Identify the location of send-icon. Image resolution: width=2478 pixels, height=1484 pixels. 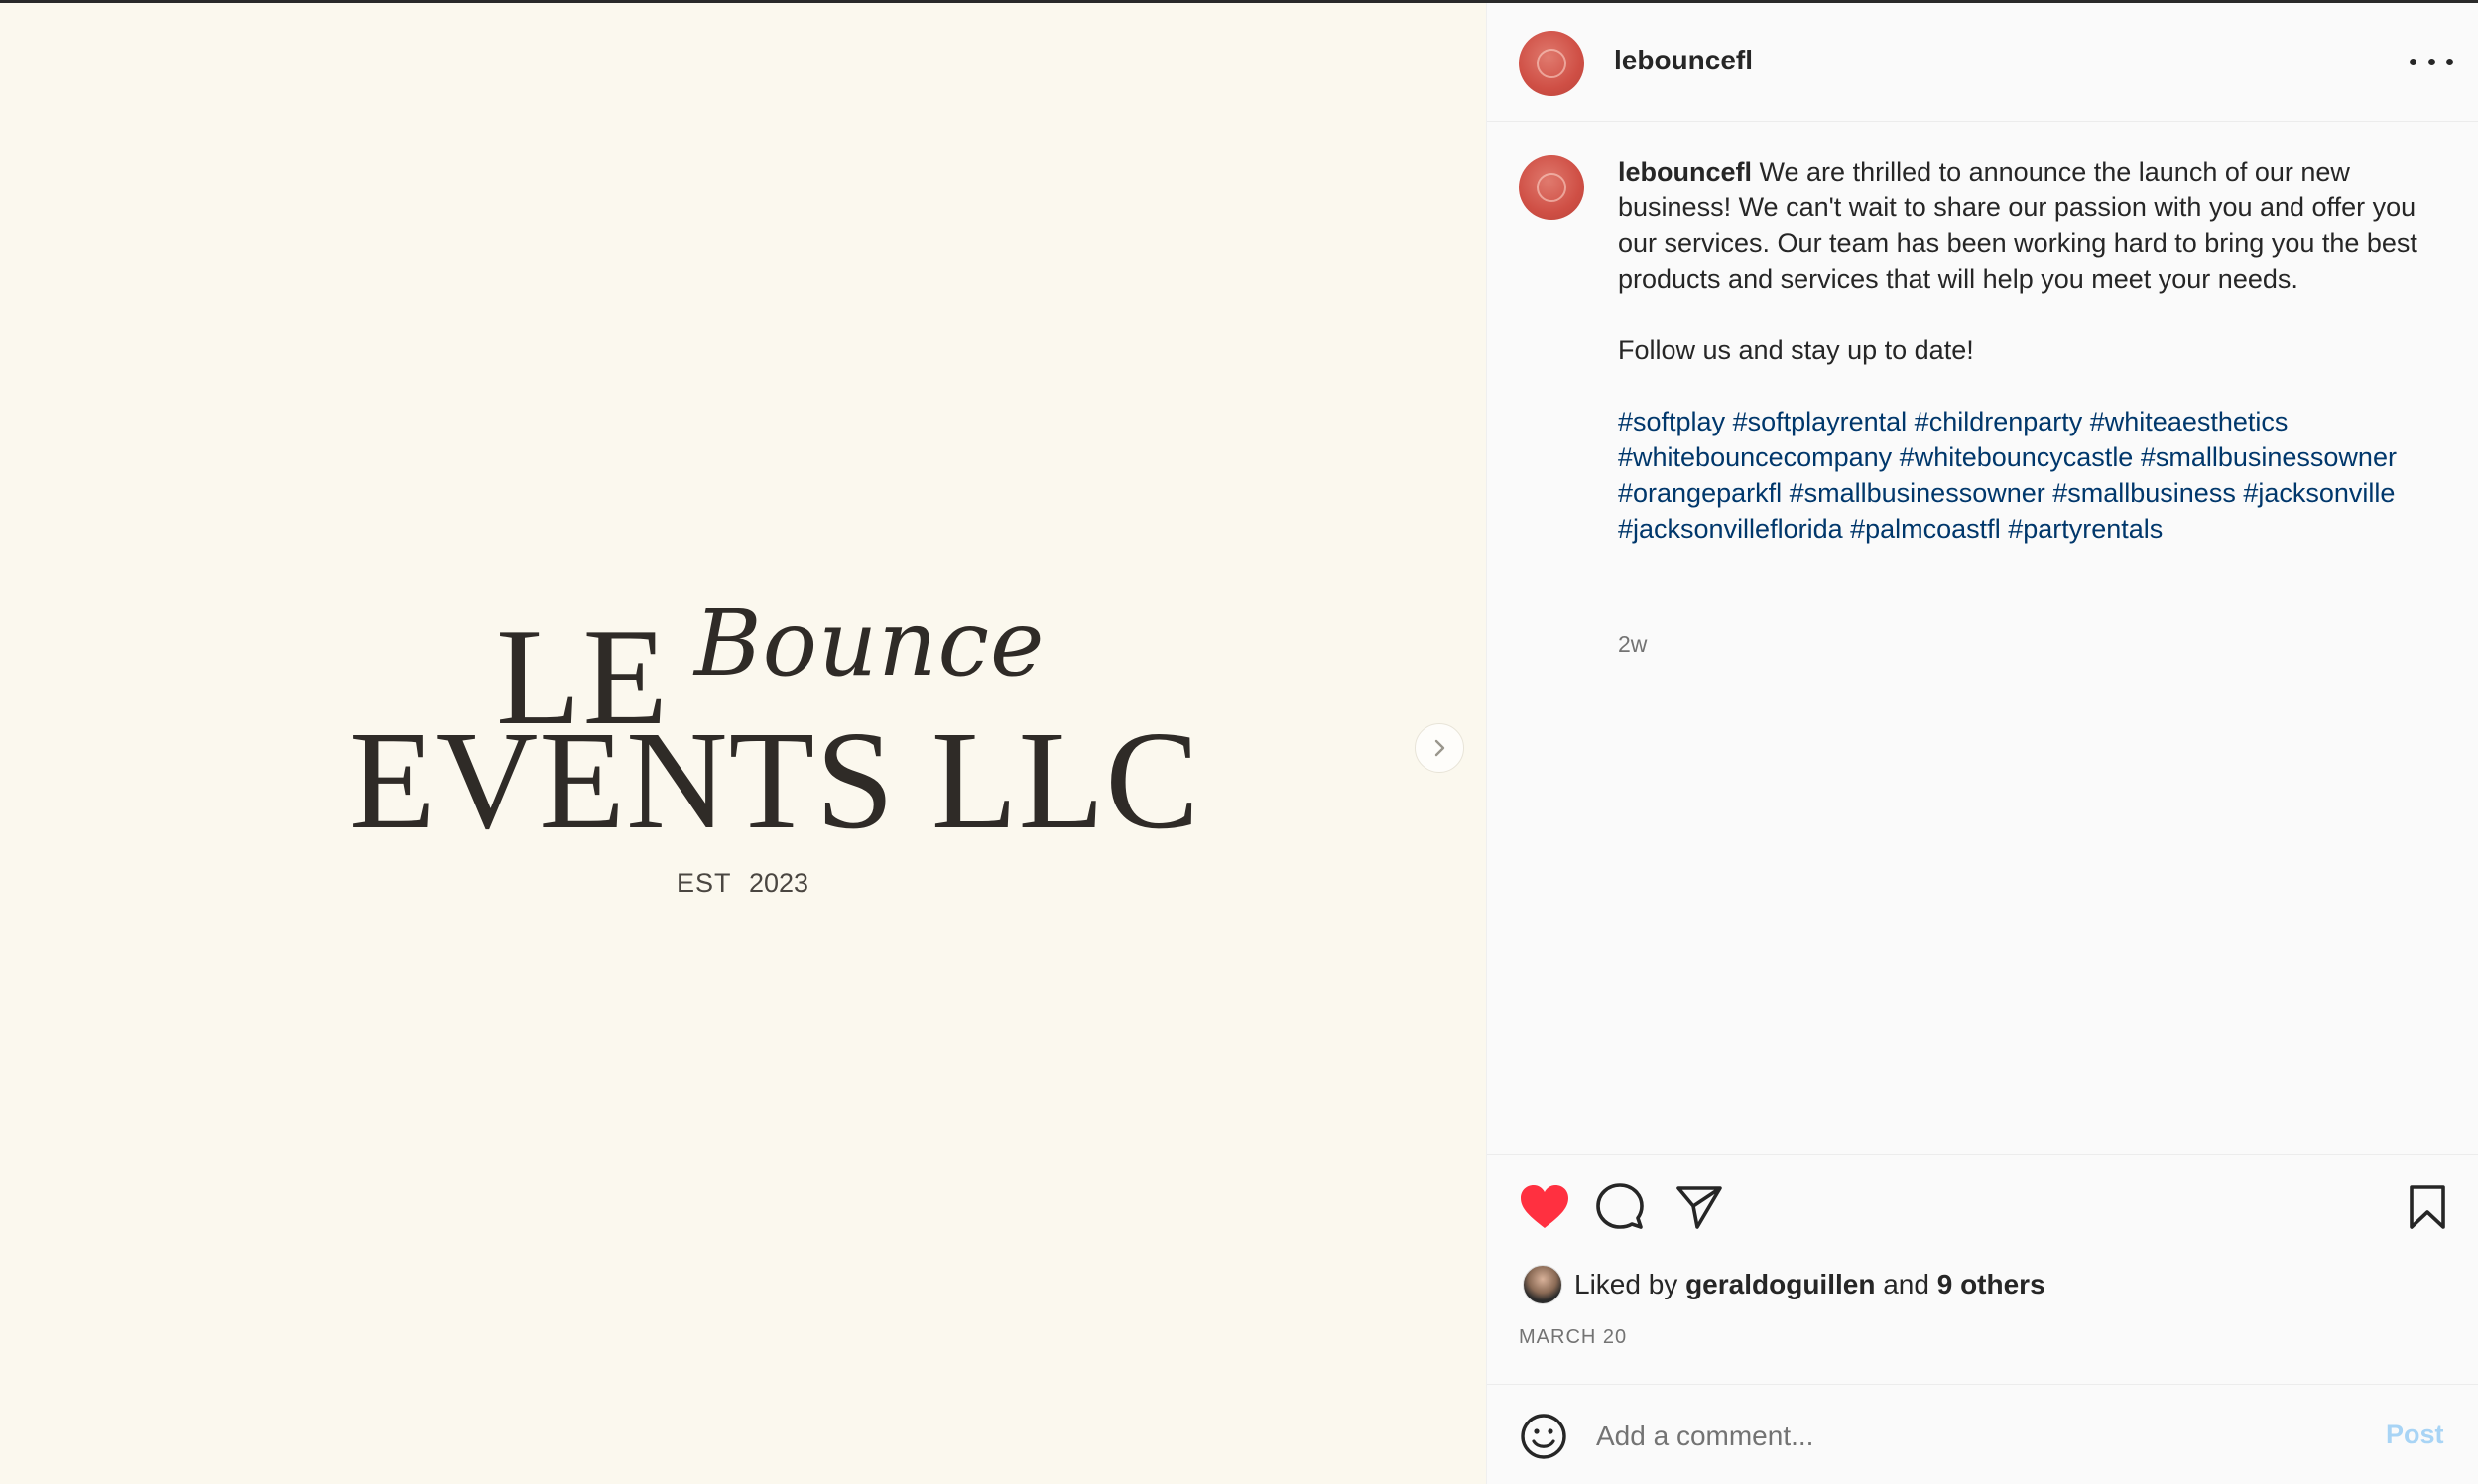
(1699, 1207).